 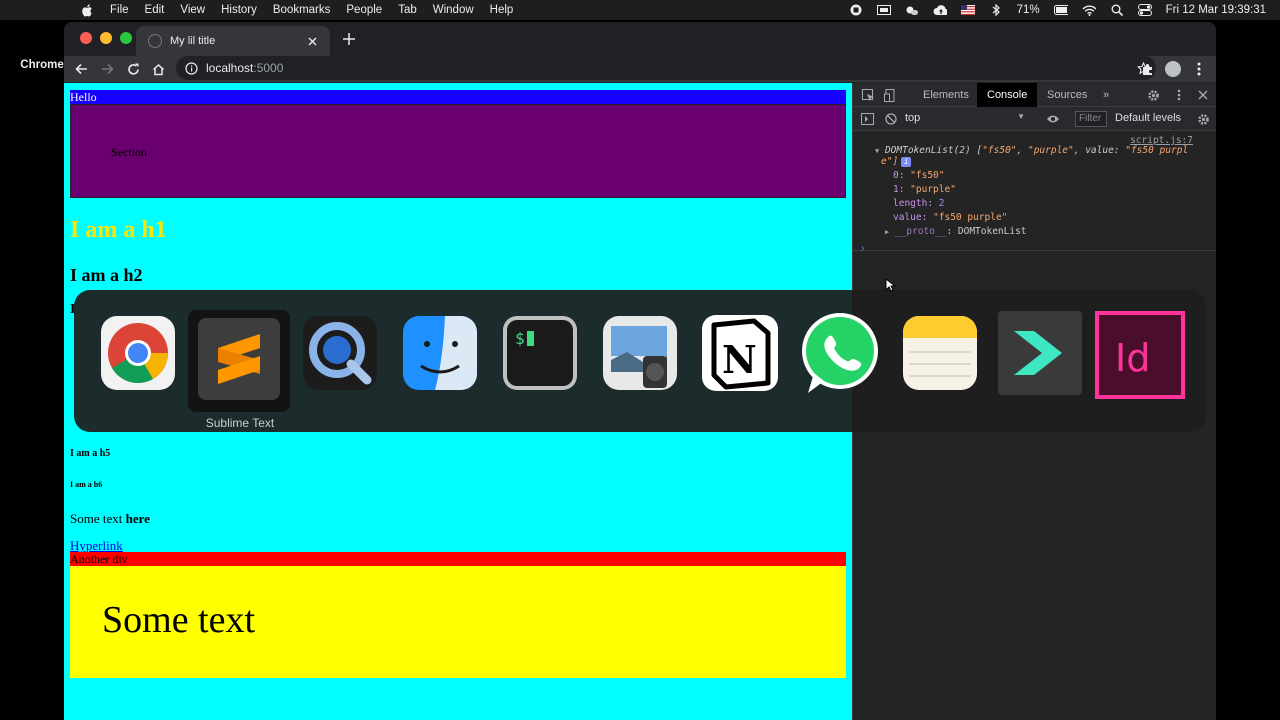 I want to click on menu-edit: Edit, so click(x=155, y=10).